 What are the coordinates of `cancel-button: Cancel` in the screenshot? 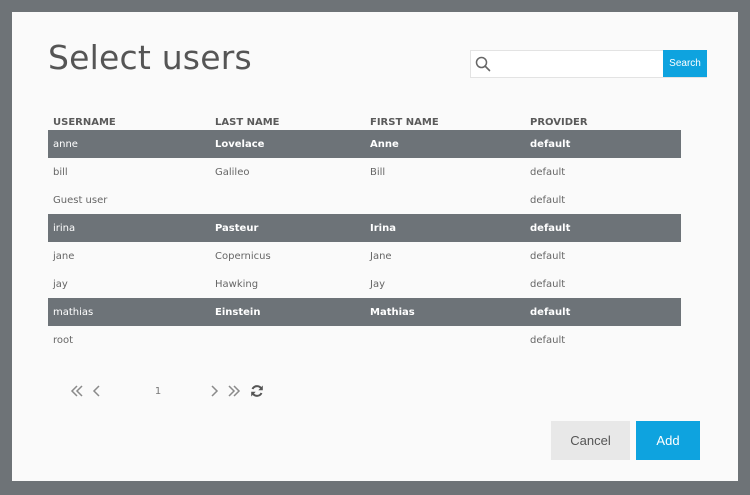 It's located at (590, 440).